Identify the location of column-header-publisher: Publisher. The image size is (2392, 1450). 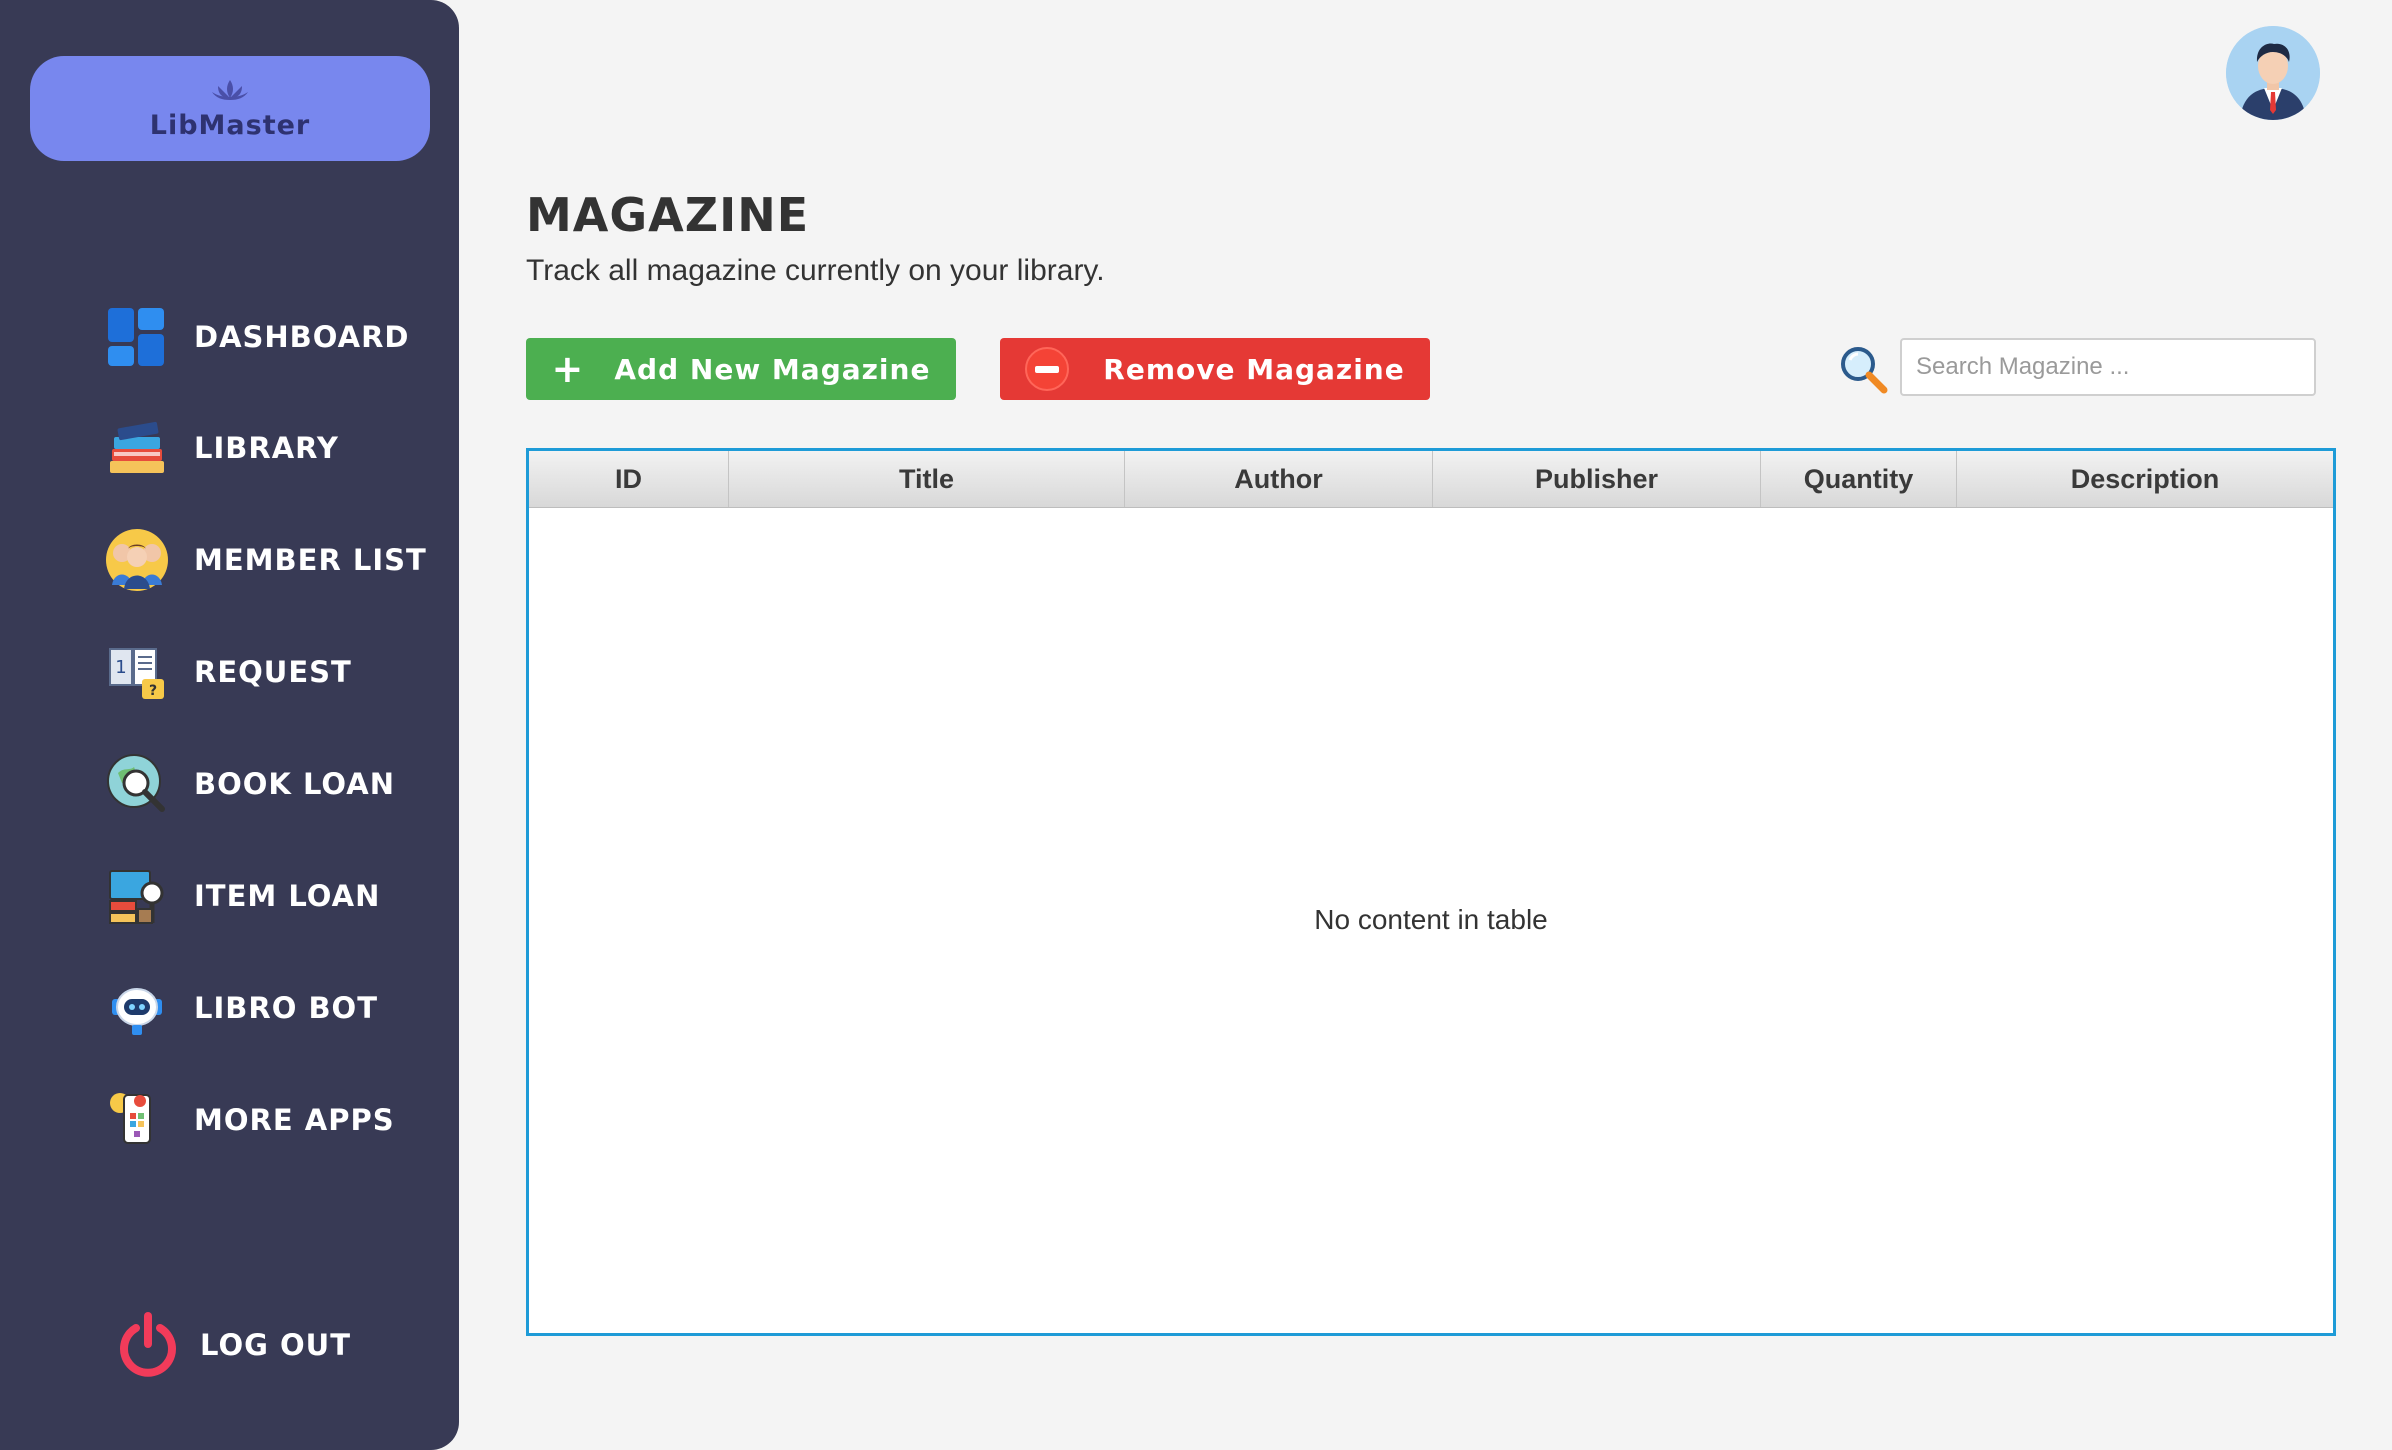
(1597, 479).